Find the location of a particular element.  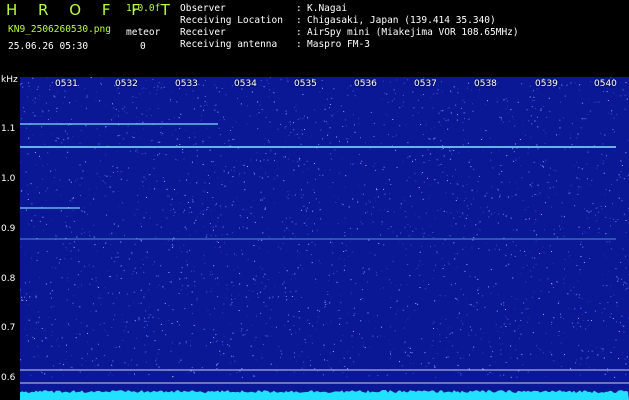

x-tick-label: 0539 is located at coordinates (546, 84).